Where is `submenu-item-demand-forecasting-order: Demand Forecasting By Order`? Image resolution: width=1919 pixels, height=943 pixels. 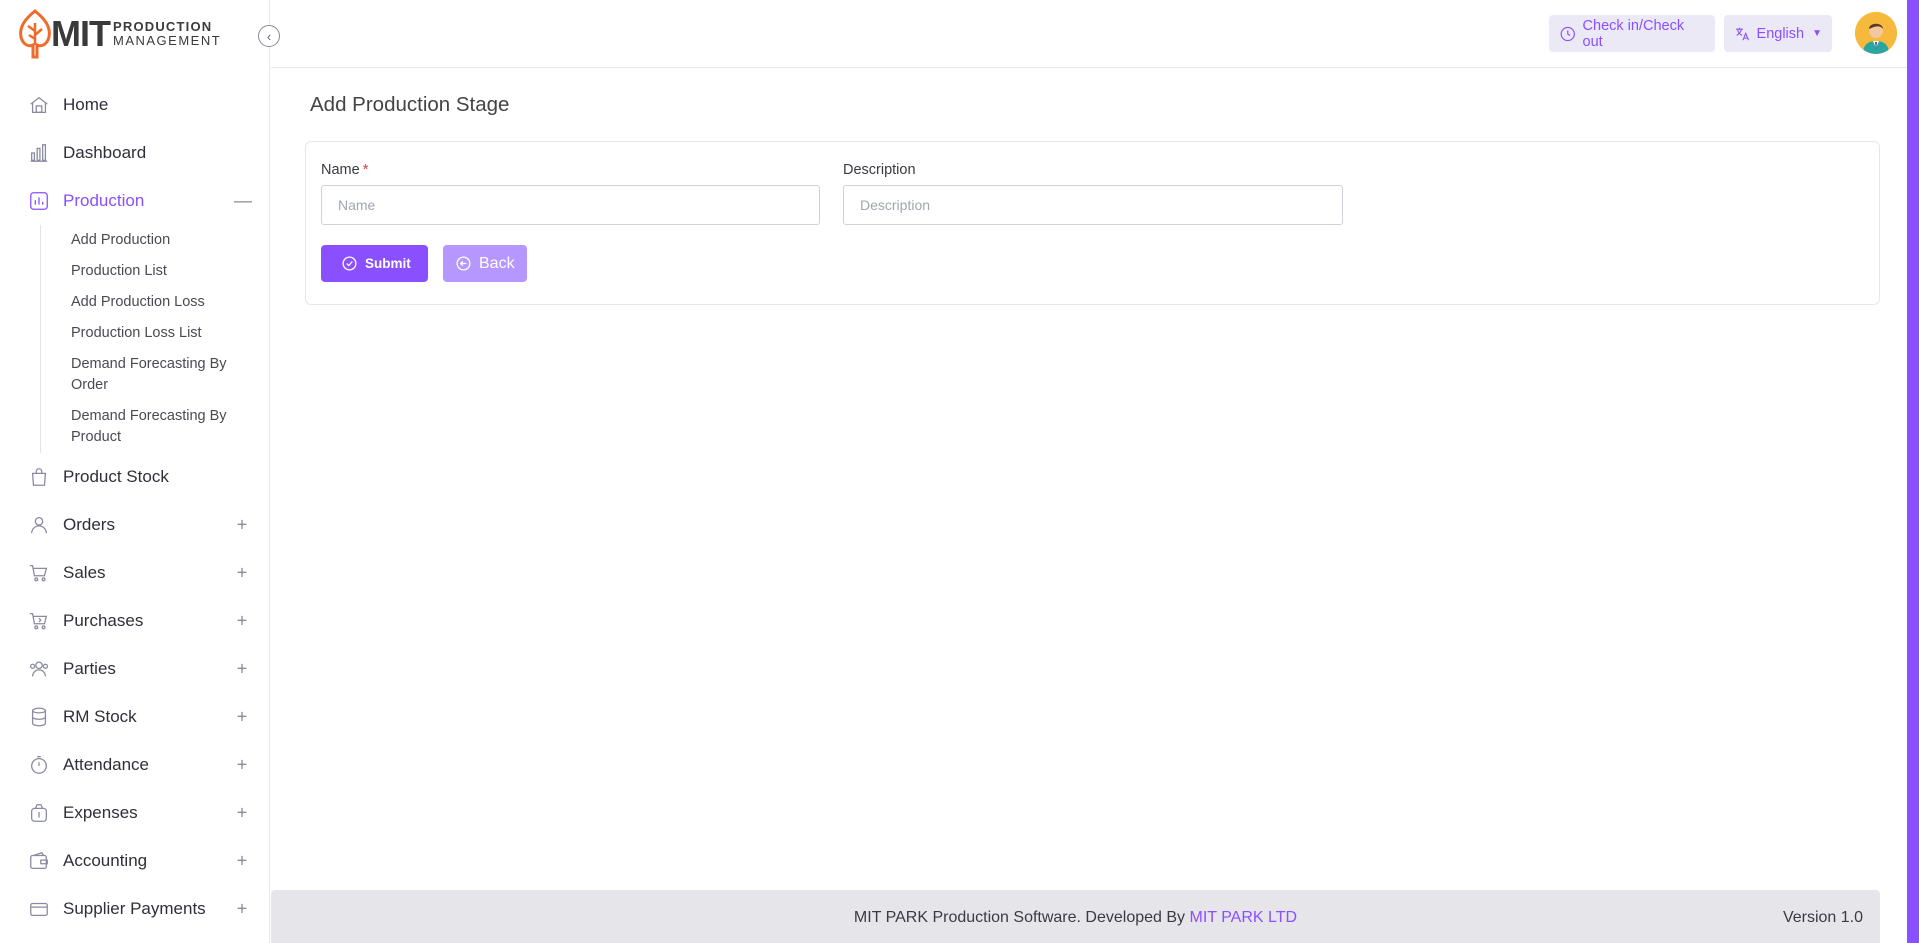 submenu-item-demand-forecasting-order: Demand Forecasting By Order is located at coordinates (156, 375).